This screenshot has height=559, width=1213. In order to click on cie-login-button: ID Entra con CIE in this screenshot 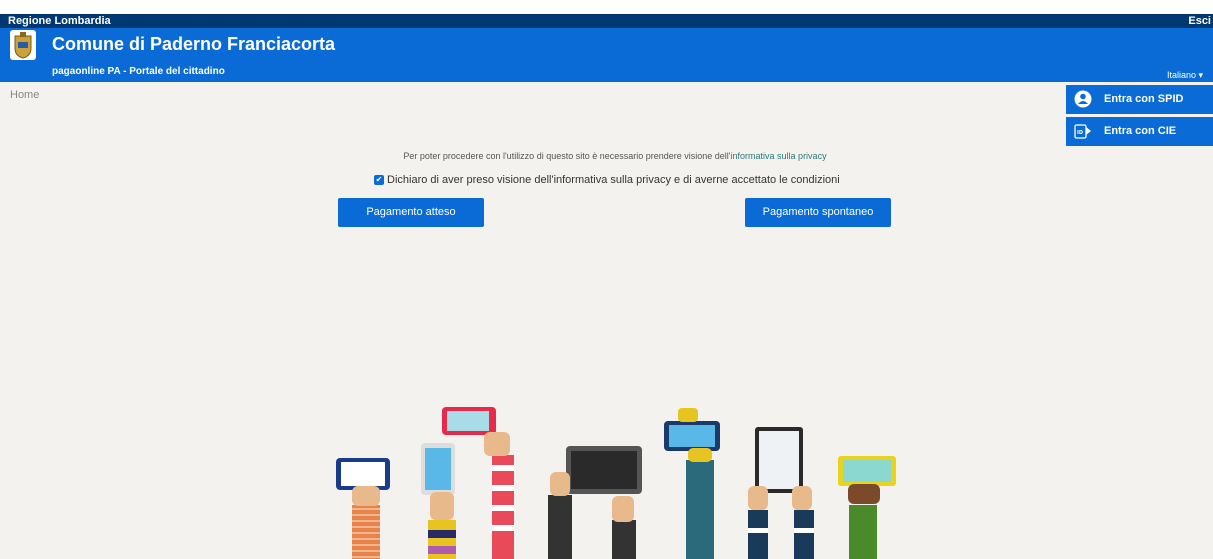, I will do `click(1139, 131)`.